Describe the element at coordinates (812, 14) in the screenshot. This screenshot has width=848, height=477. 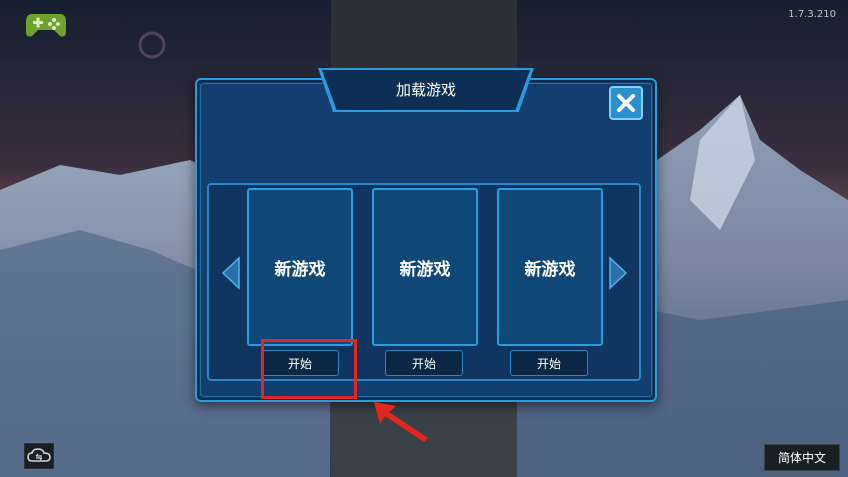
I see `version-label: 1.7.3.210` at that location.